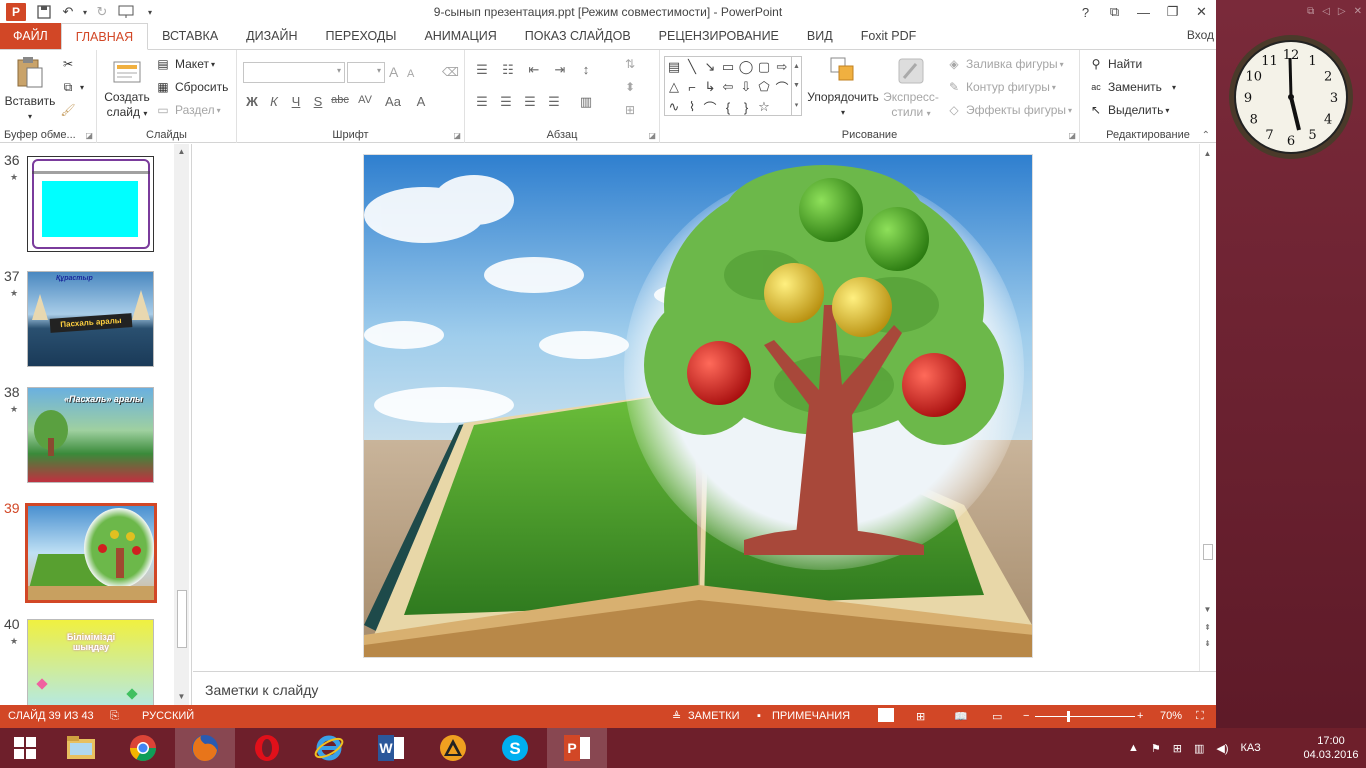  Describe the element at coordinates (1207, 643) in the screenshot. I see `next-slide-icon: ⇟` at that location.